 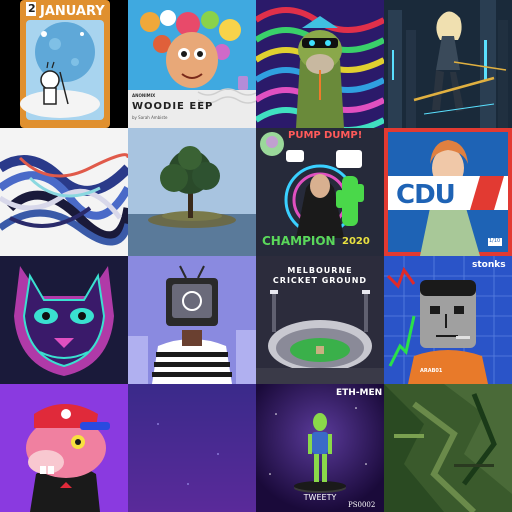 I want to click on pink-dino-art, so click(x=64, y=448).